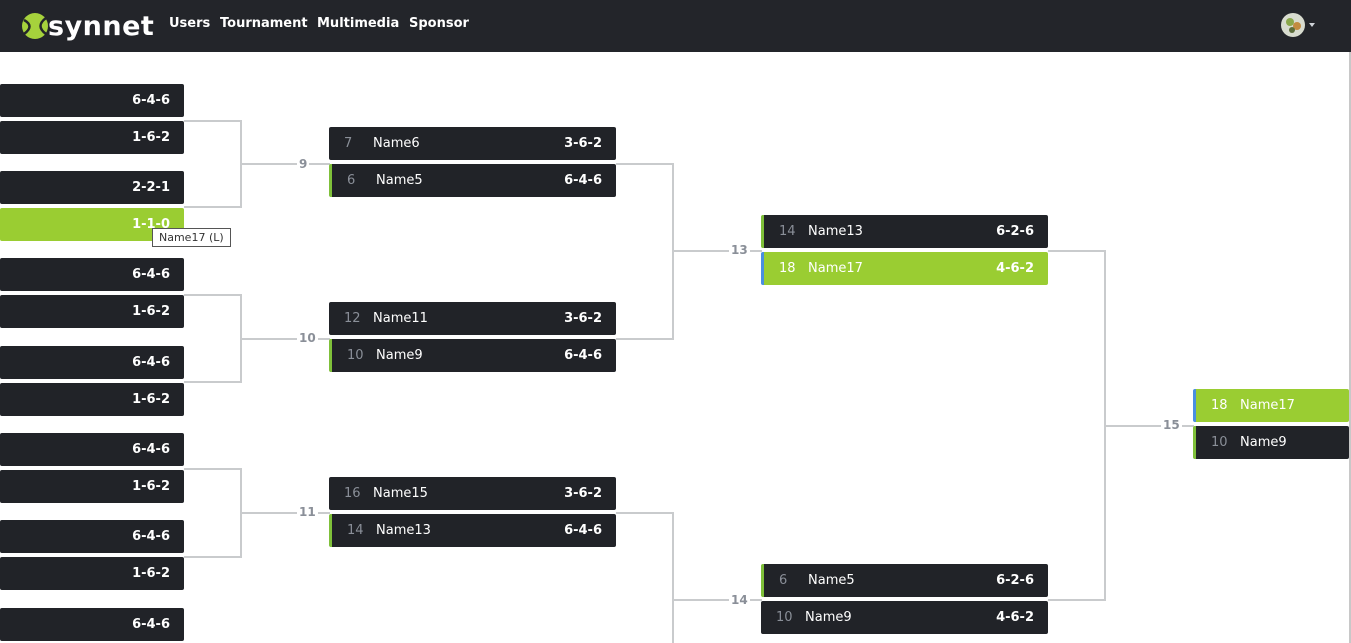 The height and width of the screenshot is (643, 1351). Describe the element at coordinates (400, 318) in the screenshot. I see `player-name: Name11` at that location.